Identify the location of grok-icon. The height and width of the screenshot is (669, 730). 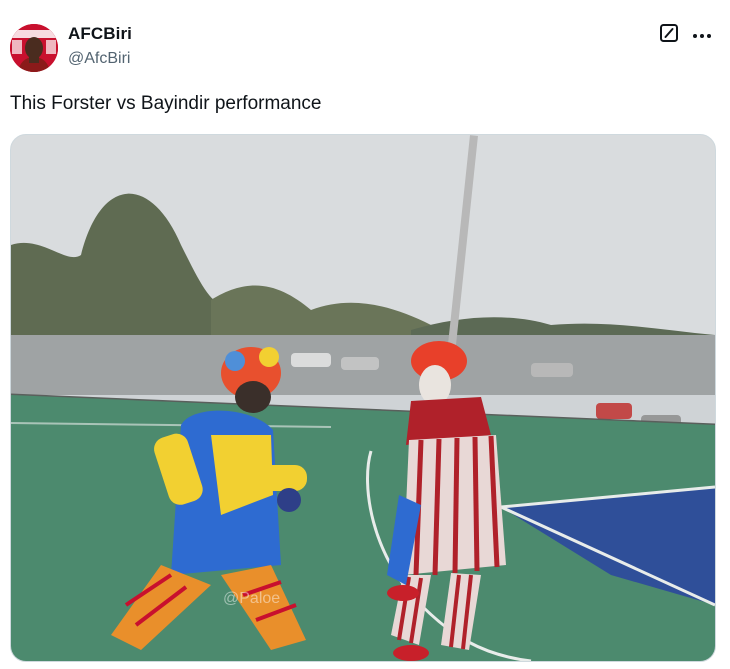
(669, 35).